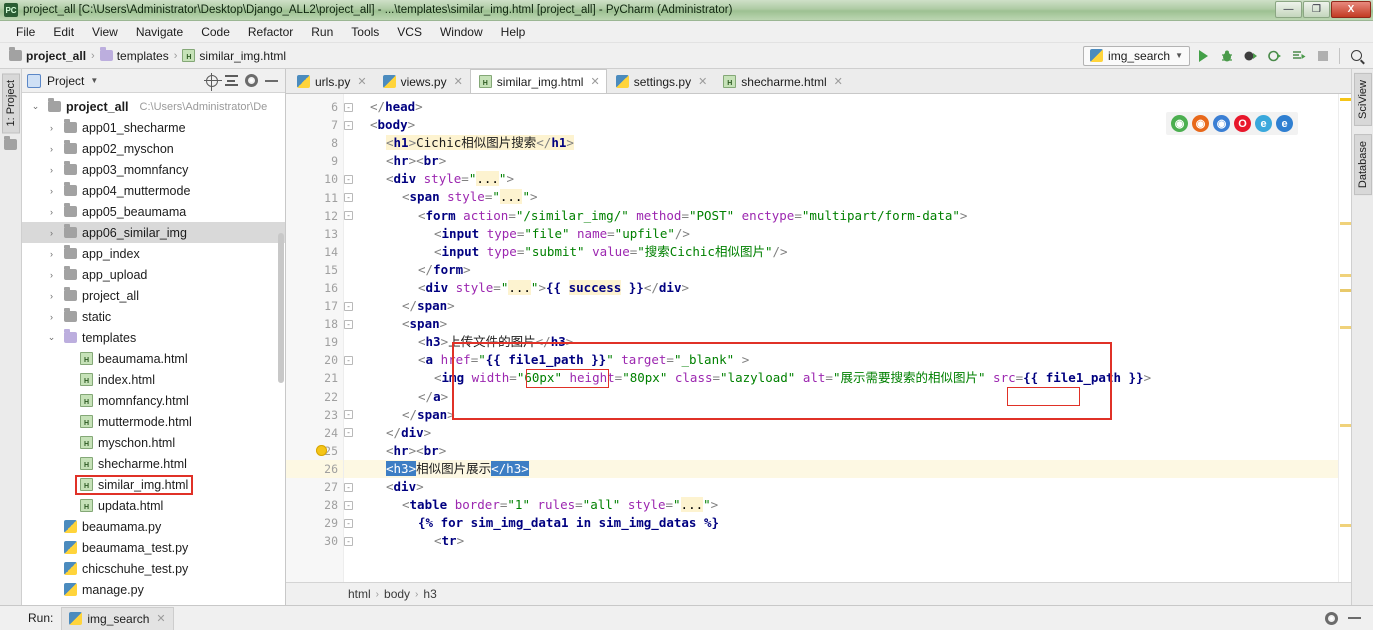 This screenshot has width=1373, height=630. Describe the element at coordinates (153, 568) in the screenshot. I see `tree-item-chicschuhe-test-py: chicschuhe_test.py` at that location.